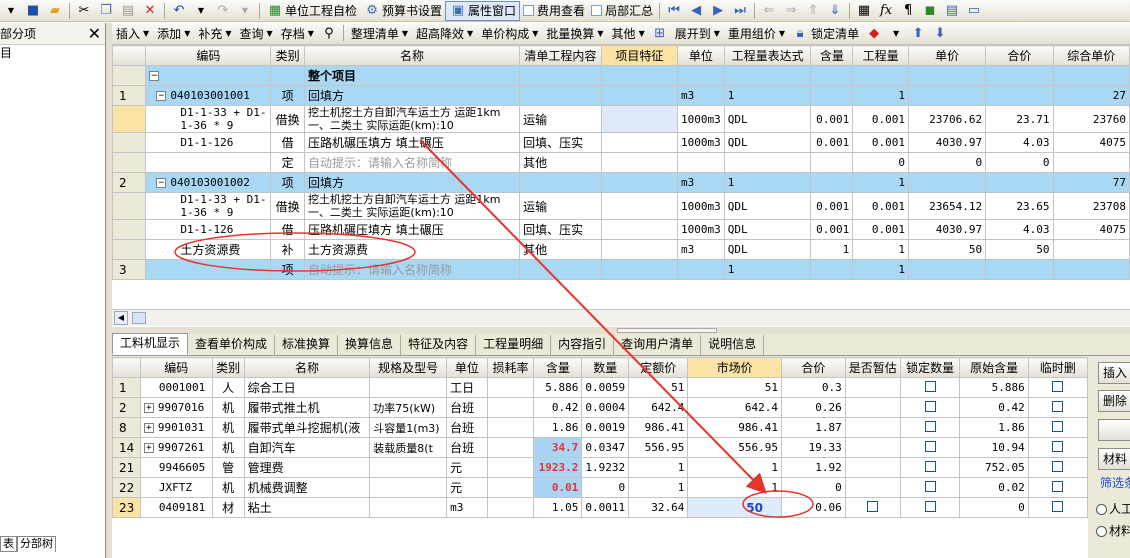 The image size is (1130, 558). Describe the element at coordinates (605, 427) in the screenshot. I see `cell-qty: 0.0019` at that location.